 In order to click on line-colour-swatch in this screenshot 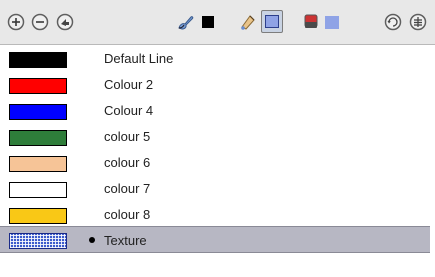, I will do `click(208, 22)`.